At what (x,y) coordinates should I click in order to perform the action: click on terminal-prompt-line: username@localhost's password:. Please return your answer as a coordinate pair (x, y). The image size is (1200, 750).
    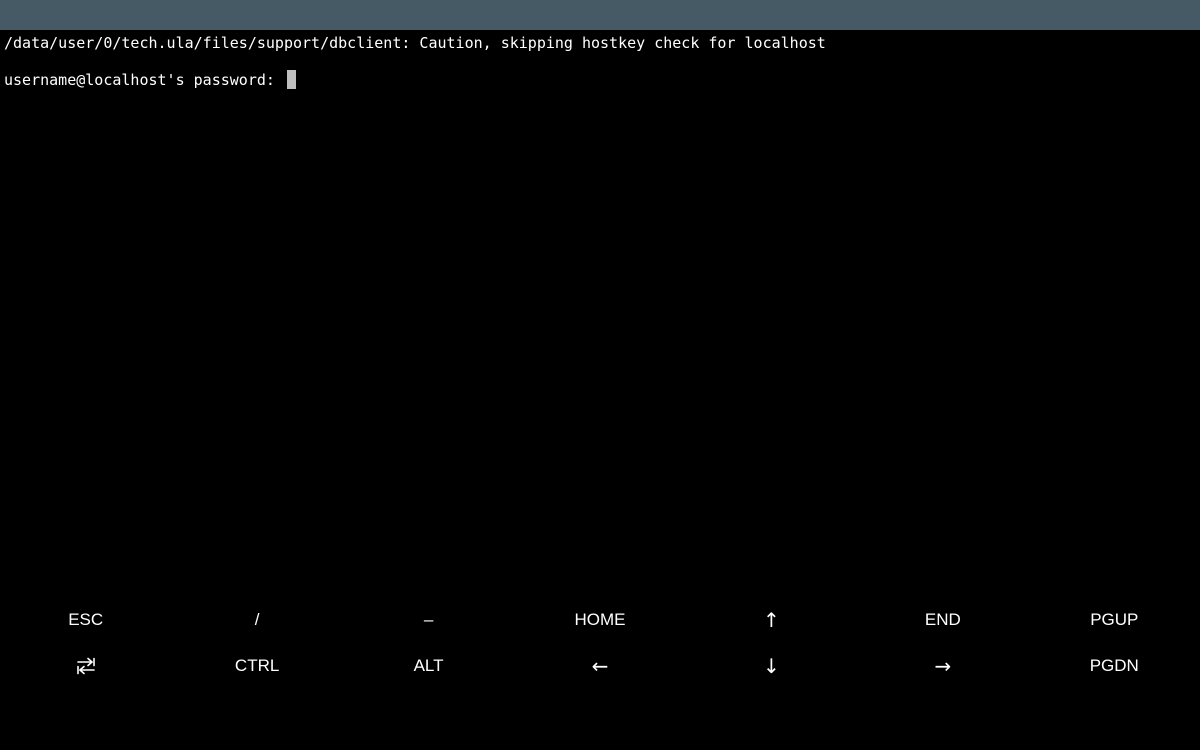
    Looking at the image, I should click on (150, 79).